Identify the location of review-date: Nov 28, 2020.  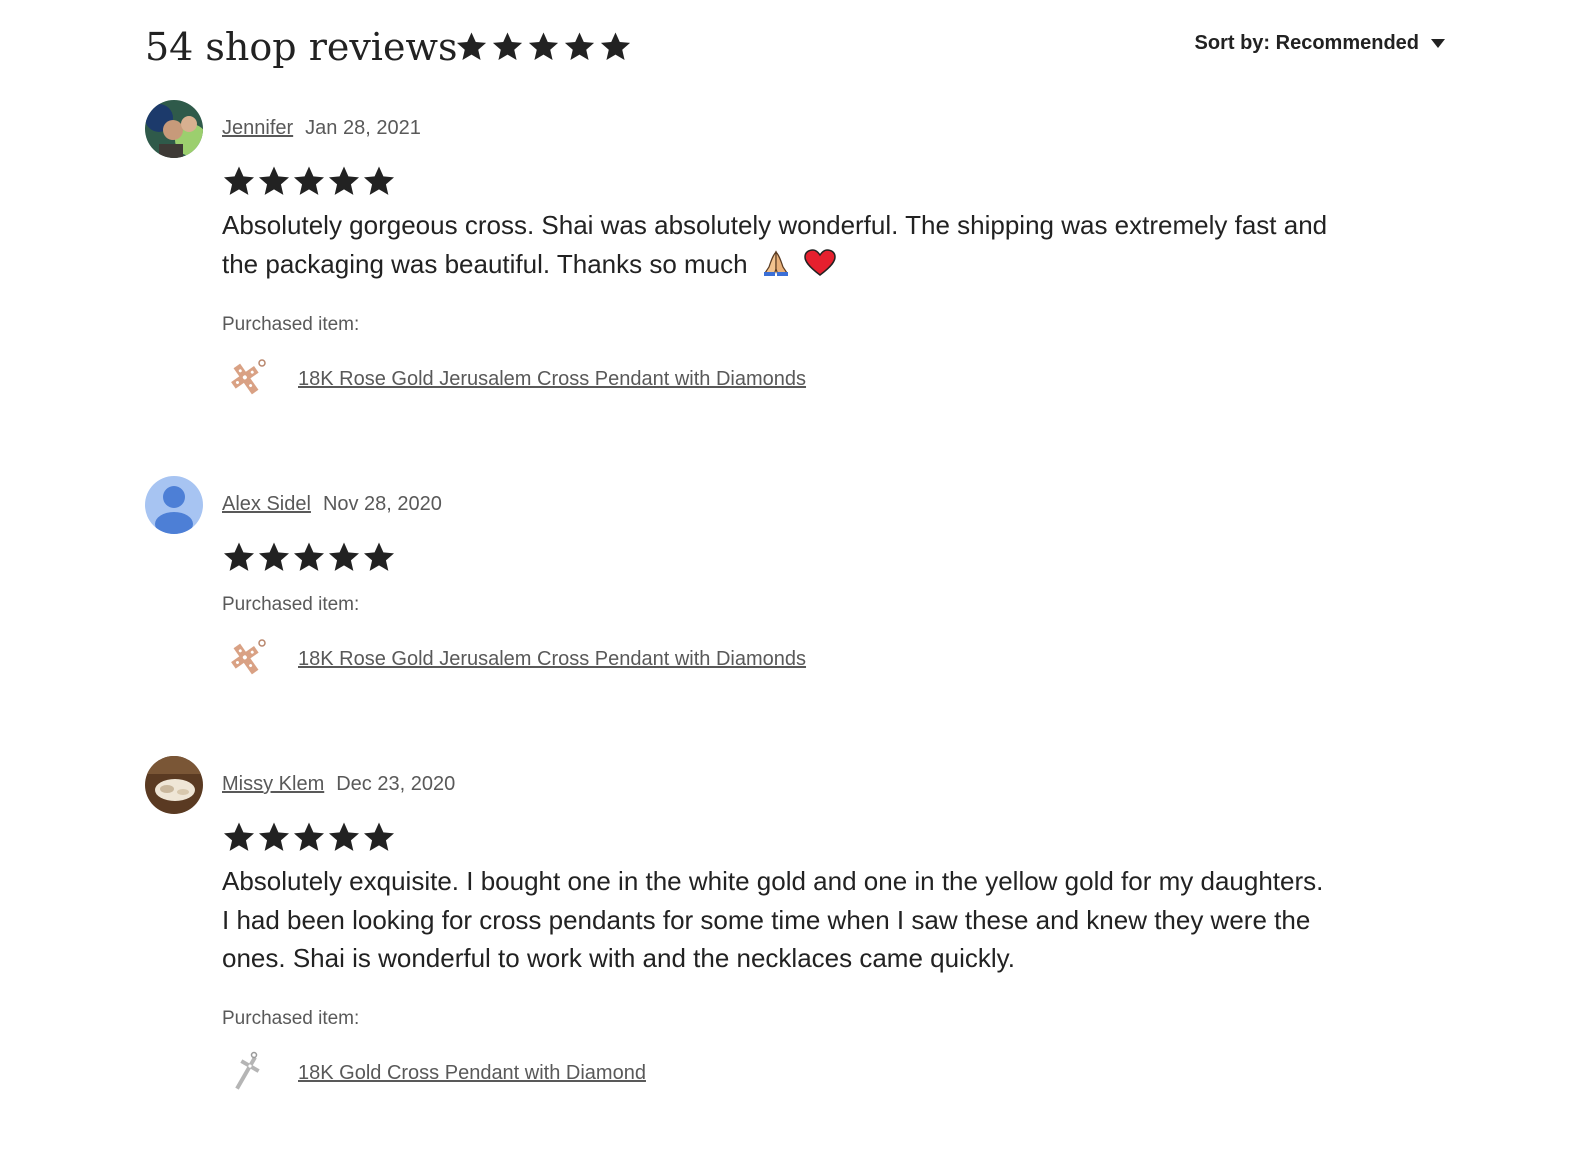
(382, 504).